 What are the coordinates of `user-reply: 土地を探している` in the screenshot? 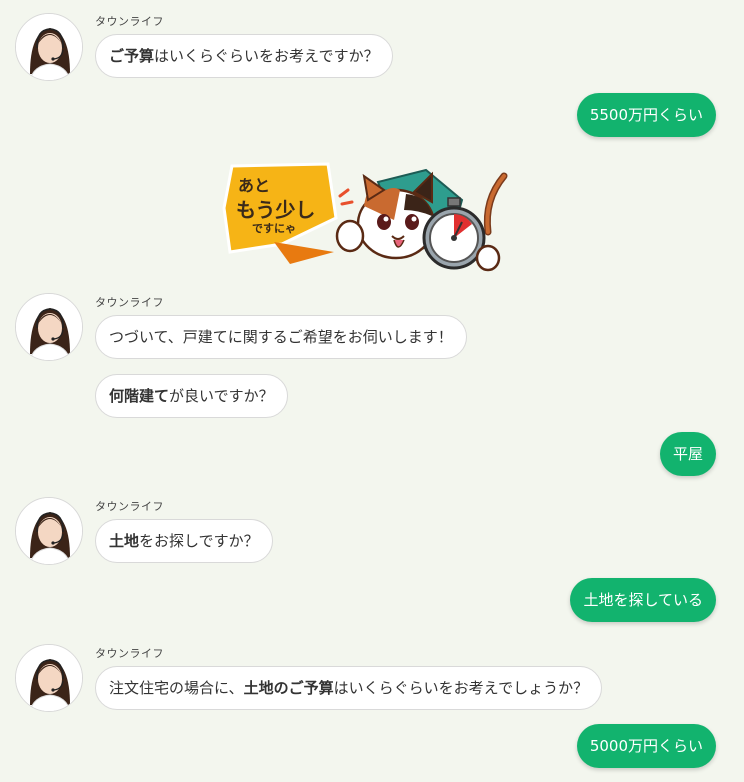 It's located at (643, 600).